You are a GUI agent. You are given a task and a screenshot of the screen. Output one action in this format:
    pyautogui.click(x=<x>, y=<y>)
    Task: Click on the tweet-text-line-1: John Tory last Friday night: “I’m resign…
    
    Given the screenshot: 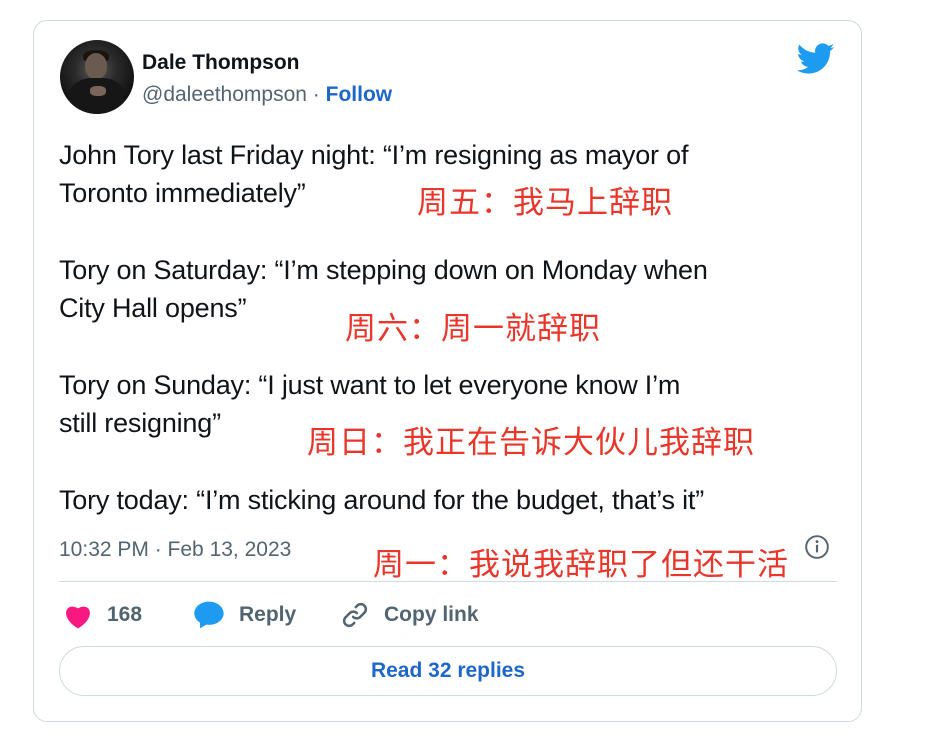 What is the action you would take?
    pyautogui.click(x=374, y=155)
    